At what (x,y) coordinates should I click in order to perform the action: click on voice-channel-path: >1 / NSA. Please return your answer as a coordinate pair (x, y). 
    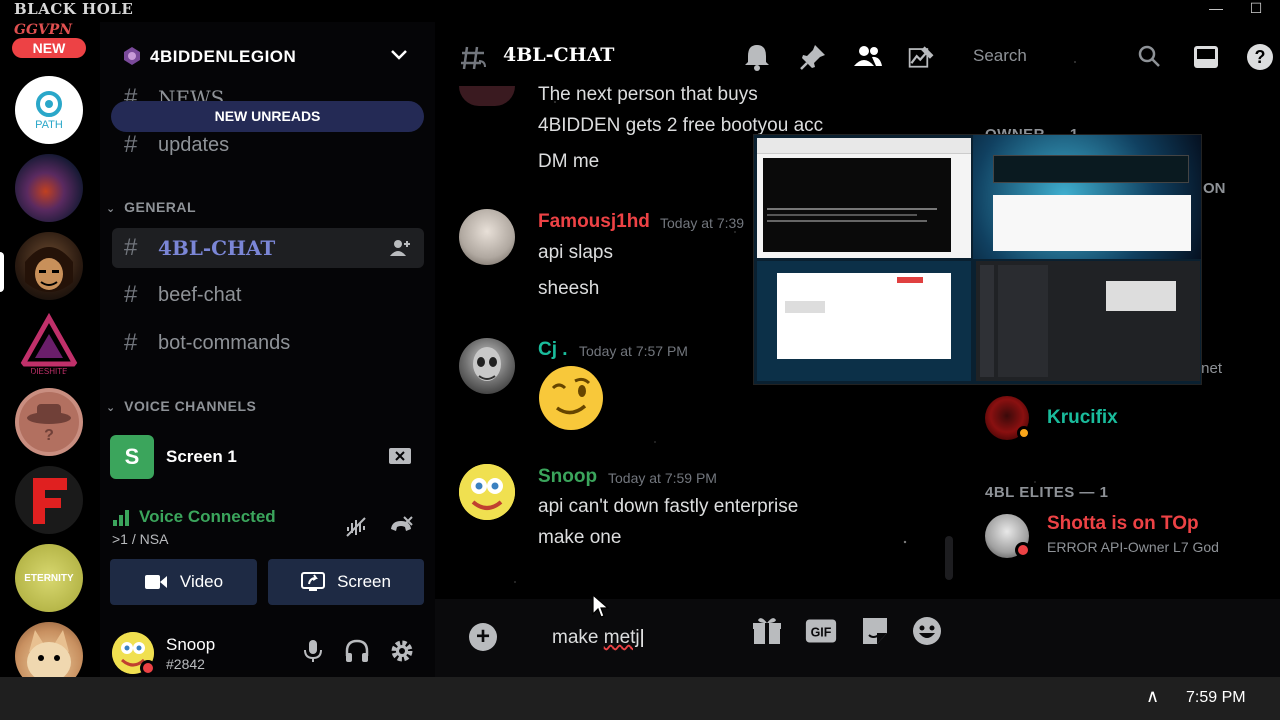
    Looking at the image, I should click on (140, 539).